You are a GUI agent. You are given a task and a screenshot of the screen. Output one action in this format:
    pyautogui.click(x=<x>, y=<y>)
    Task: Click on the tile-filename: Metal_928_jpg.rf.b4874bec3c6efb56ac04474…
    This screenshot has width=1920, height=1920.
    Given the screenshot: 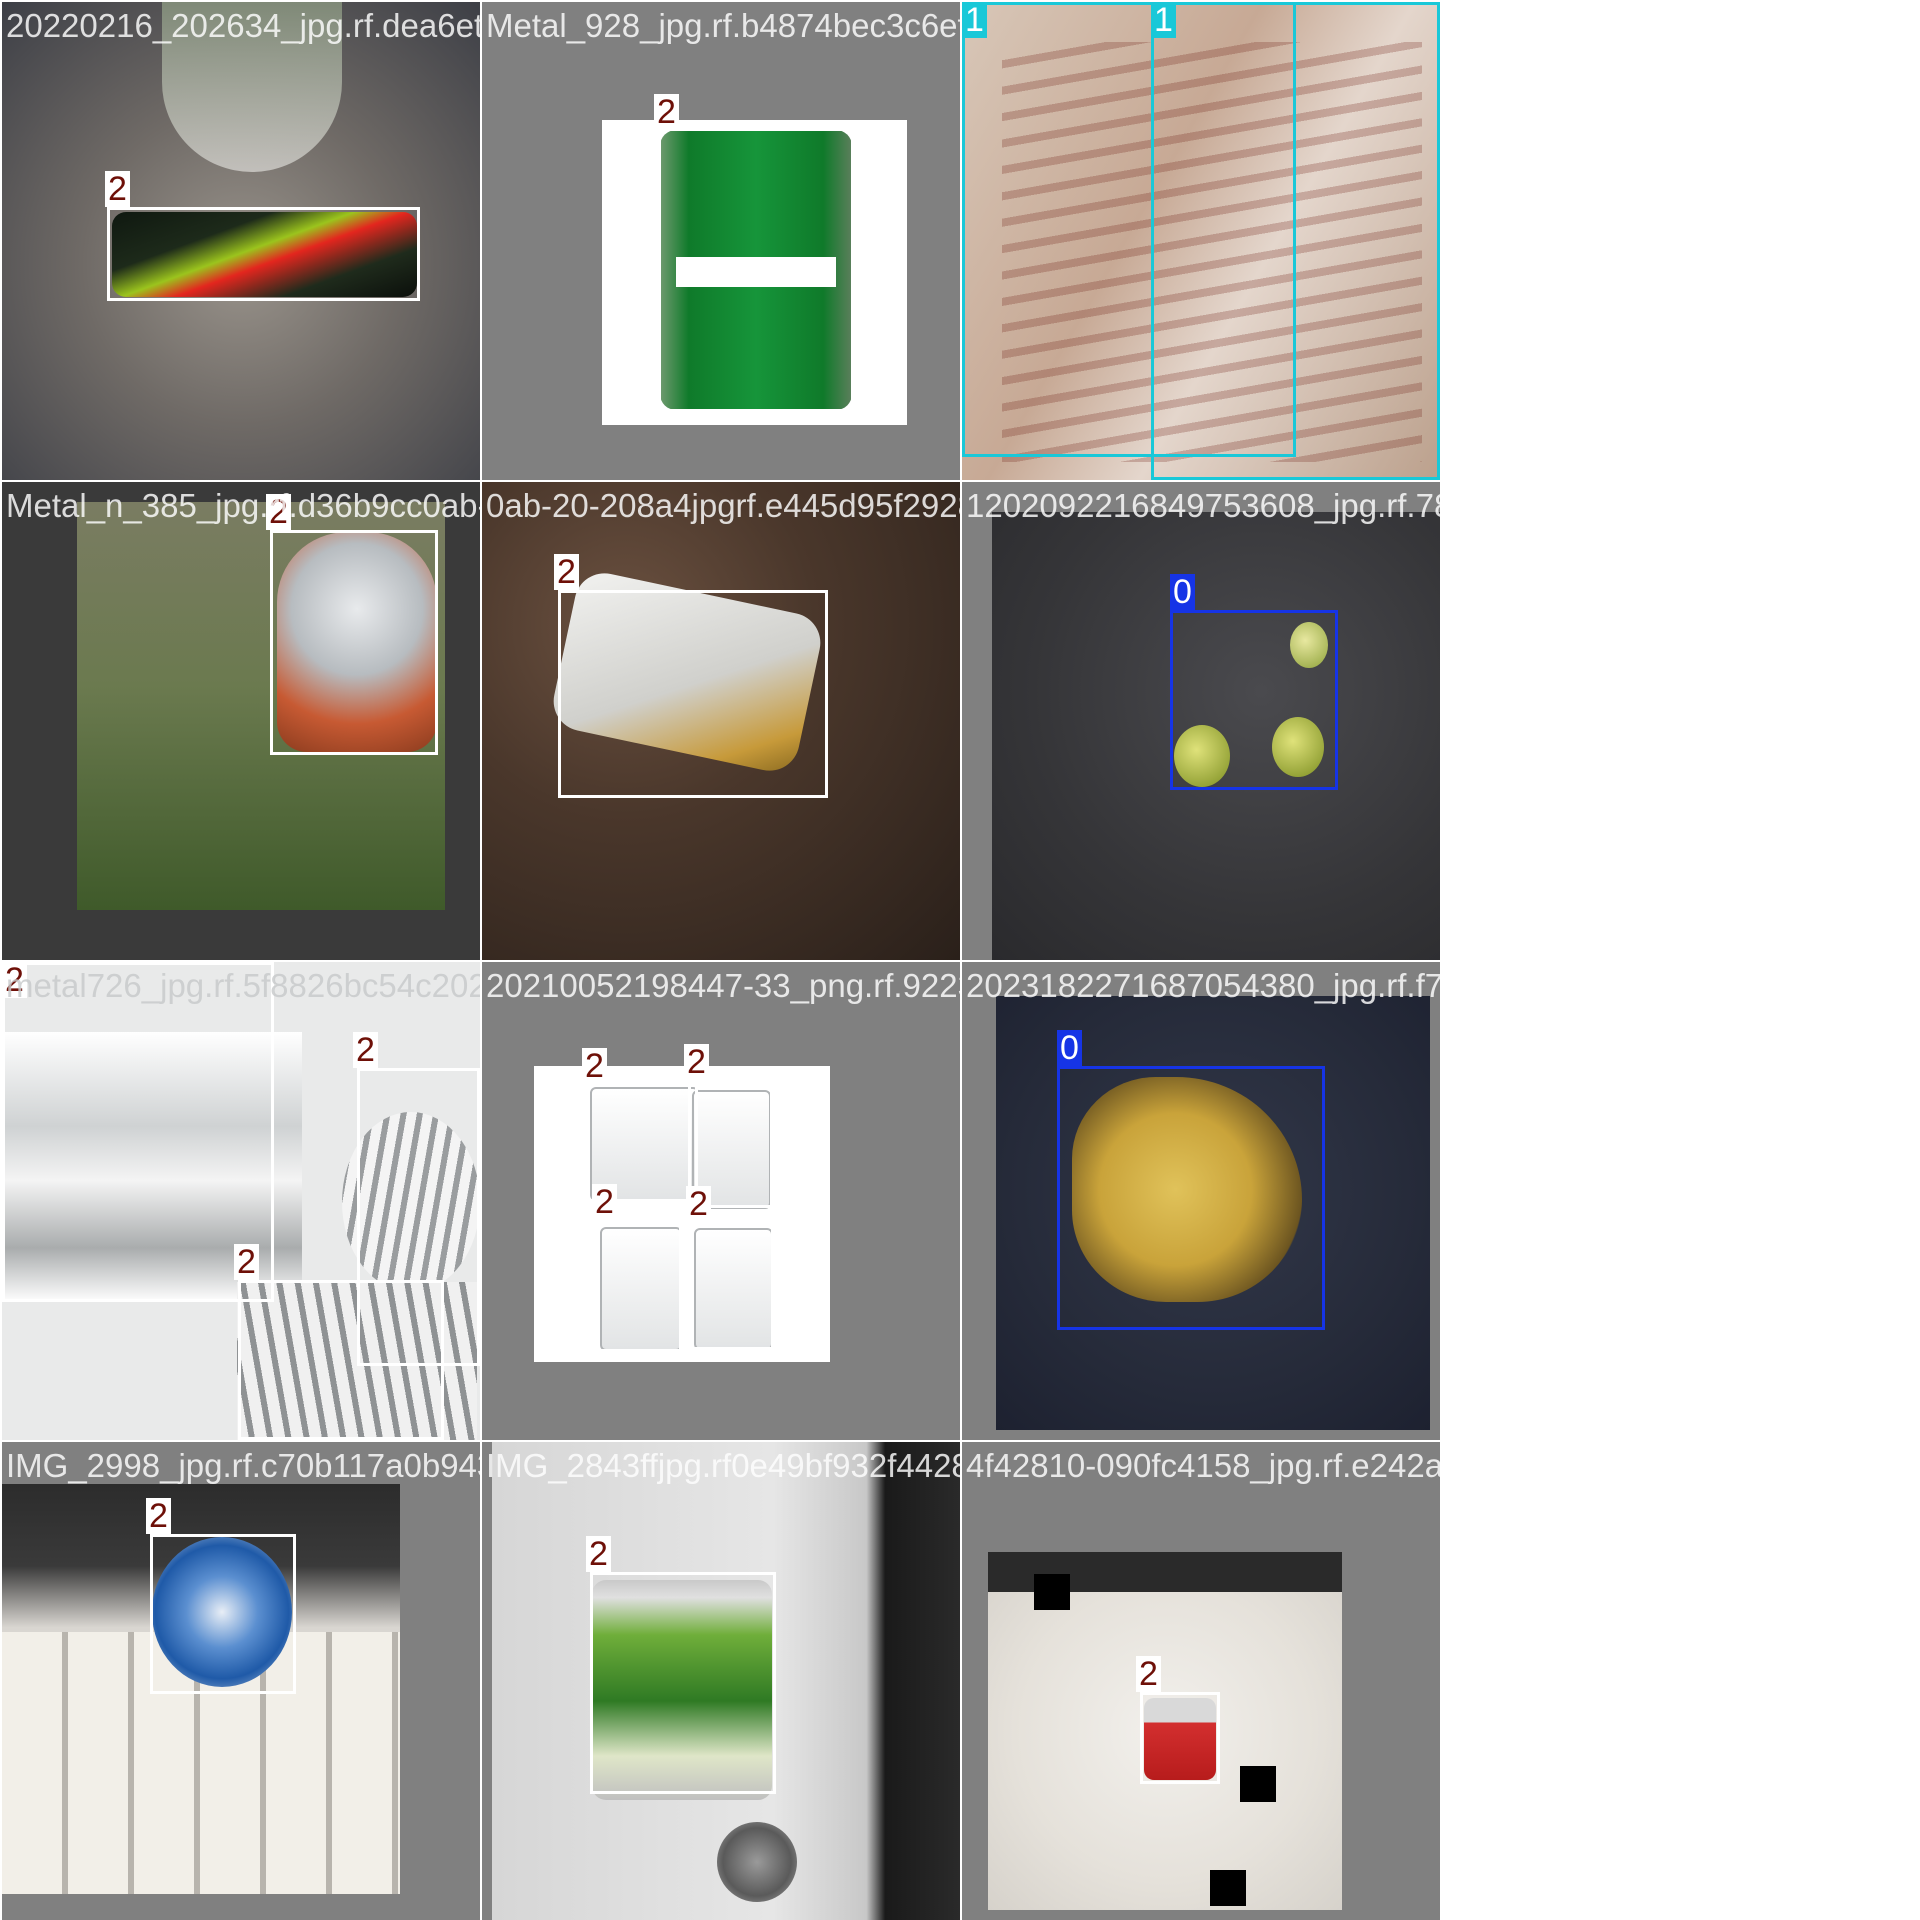 What is the action you would take?
    pyautogui.click(x=723, y=25)
    